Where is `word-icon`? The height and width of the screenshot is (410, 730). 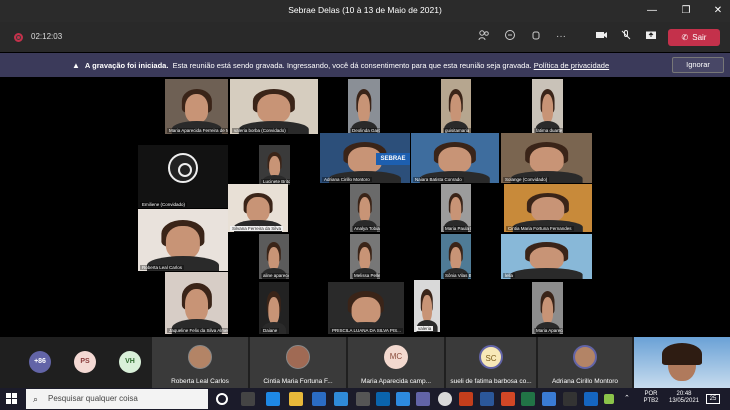 word-icon is located at coordinates (487, 399).